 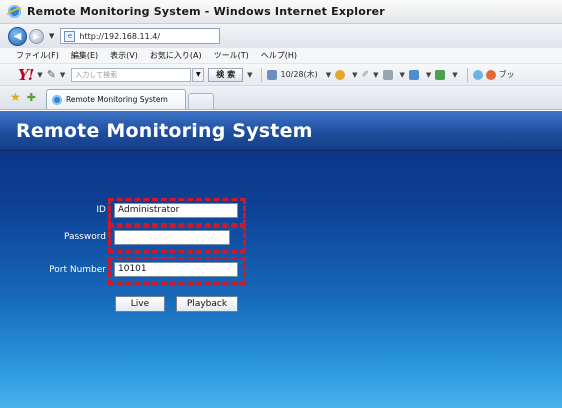 I want to click on toolbar-divider, so click(x=262, y=74).